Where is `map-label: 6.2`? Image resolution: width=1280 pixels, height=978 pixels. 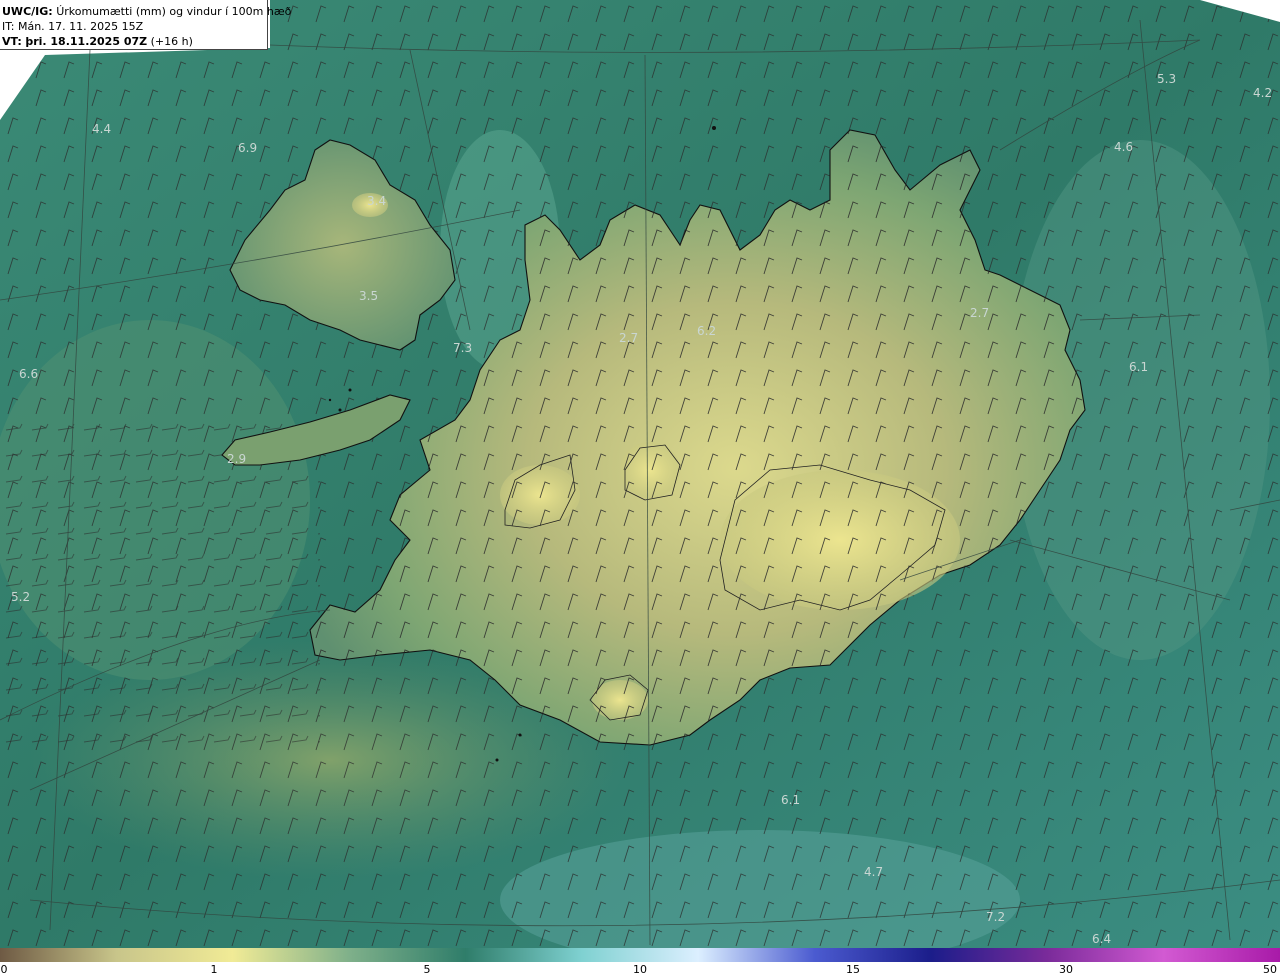 map-label: 6.2 is located at coordinates (706, 331).